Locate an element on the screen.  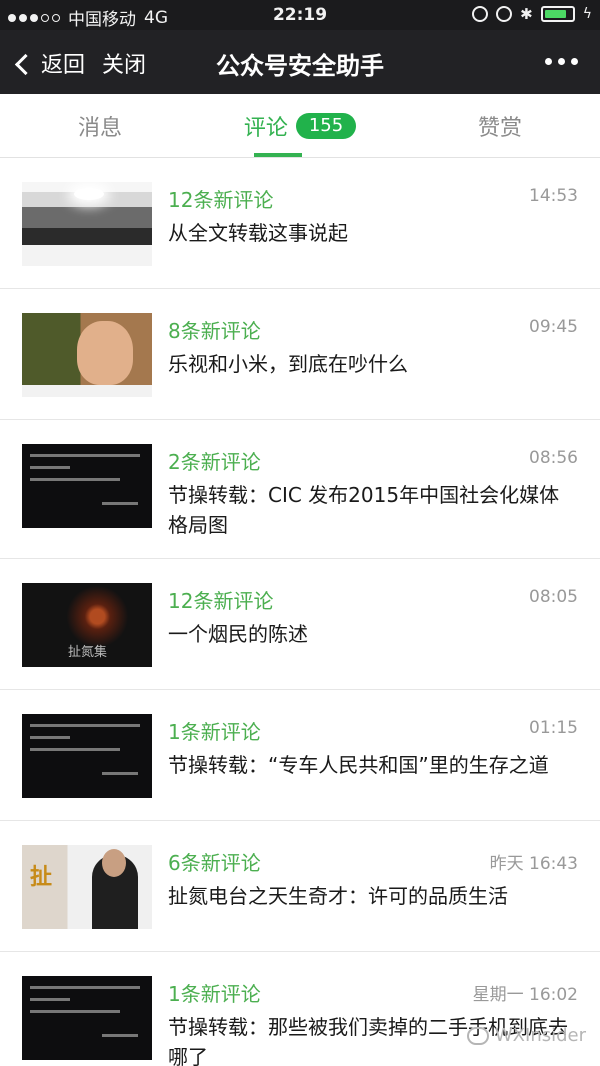
list-item: 1条新评论 01:15 节操转载：“专车人民共和国”里的生存之道 is located at coordinates (300, 755).